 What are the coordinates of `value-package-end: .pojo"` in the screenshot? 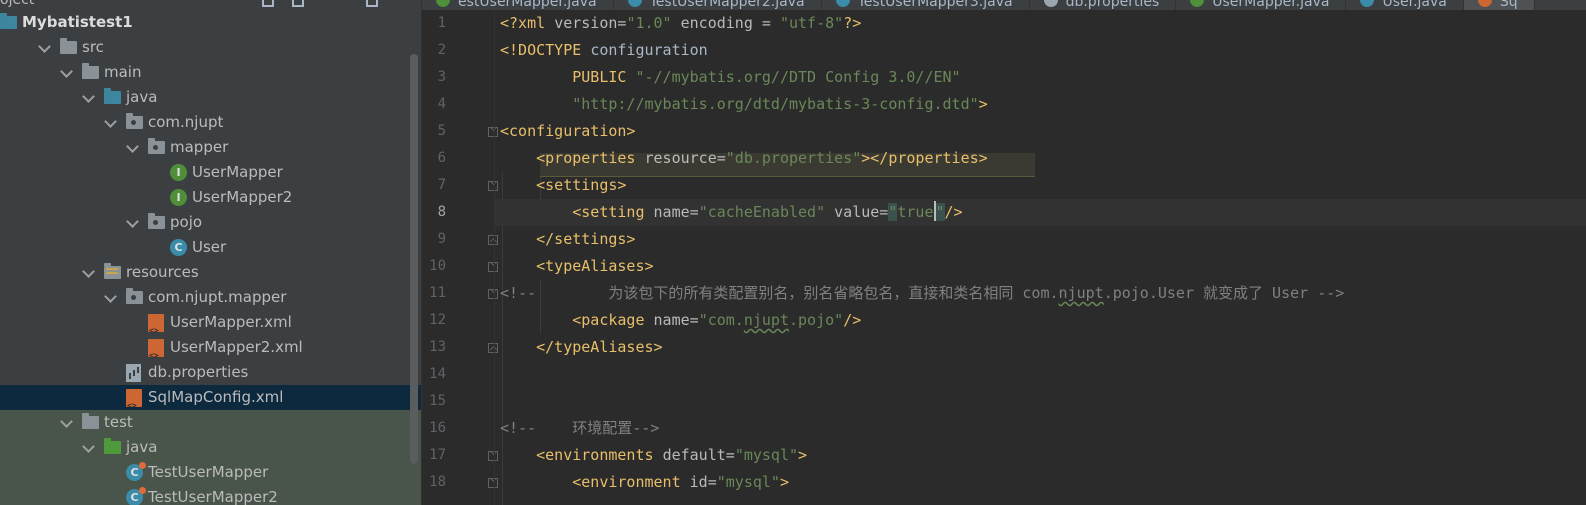 It's located at (816, 320).